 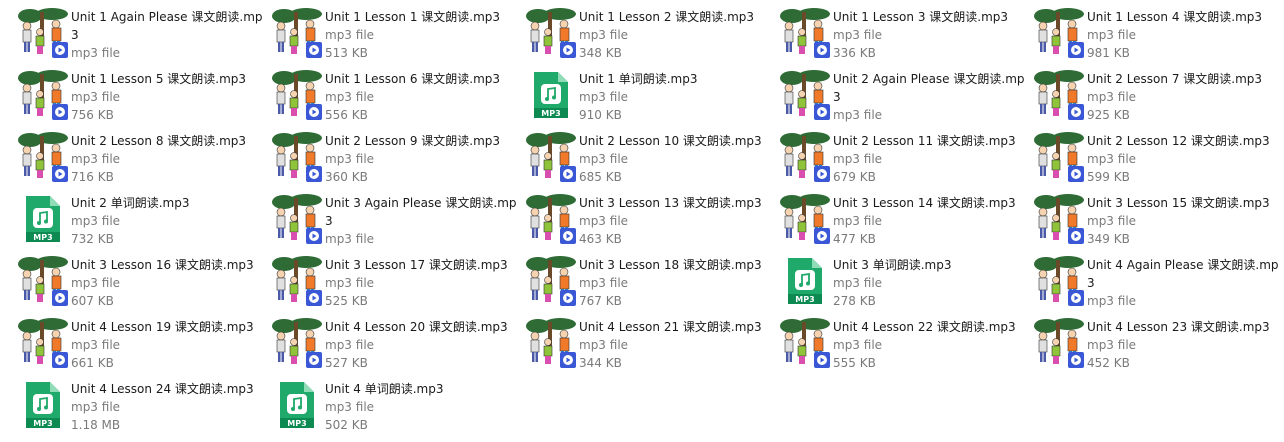 I want to click on file-item: Unit 4 Lesson 20 课文朗读.mp3 mp3 file 527 KB, so click(x=397, y=348).